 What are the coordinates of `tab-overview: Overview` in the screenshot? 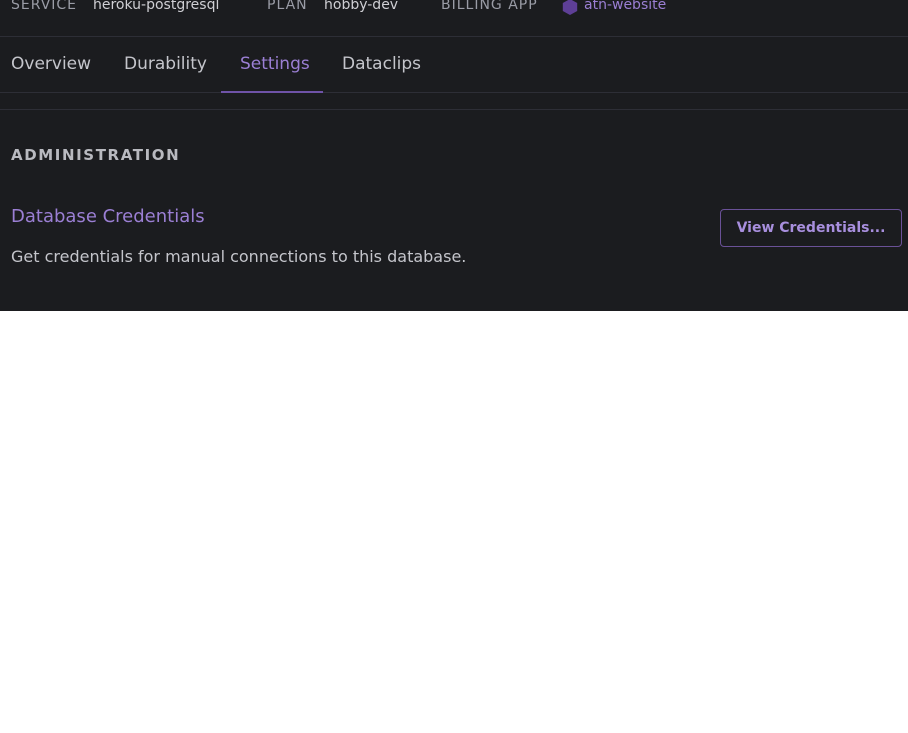 It's located at (51, 64).